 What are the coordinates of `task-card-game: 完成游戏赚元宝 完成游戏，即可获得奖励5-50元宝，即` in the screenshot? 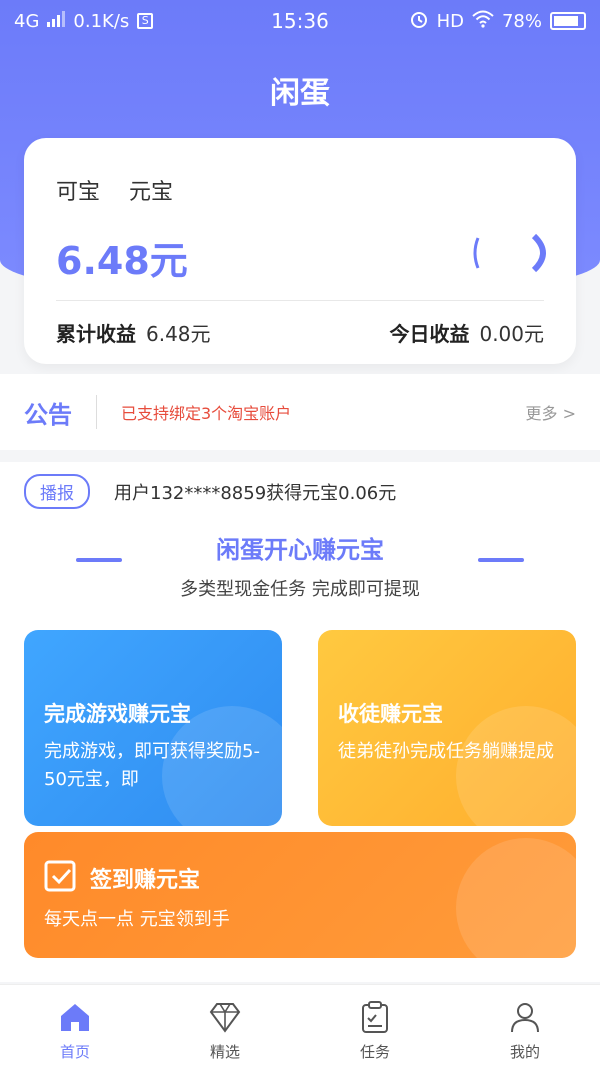 It's located at (153, 728).